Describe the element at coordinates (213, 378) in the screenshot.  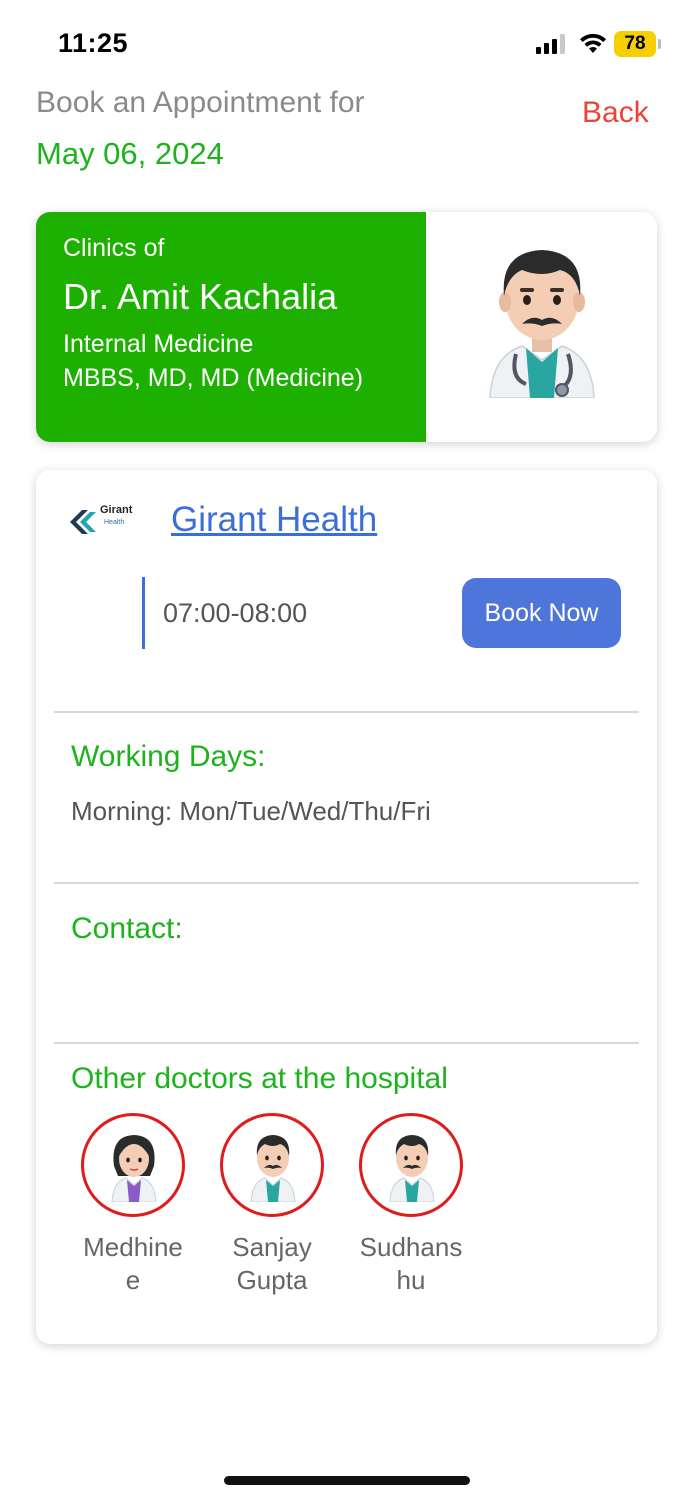
I see `doctor-degrees: MBBS, MD, MD (Medicine)` at that location.